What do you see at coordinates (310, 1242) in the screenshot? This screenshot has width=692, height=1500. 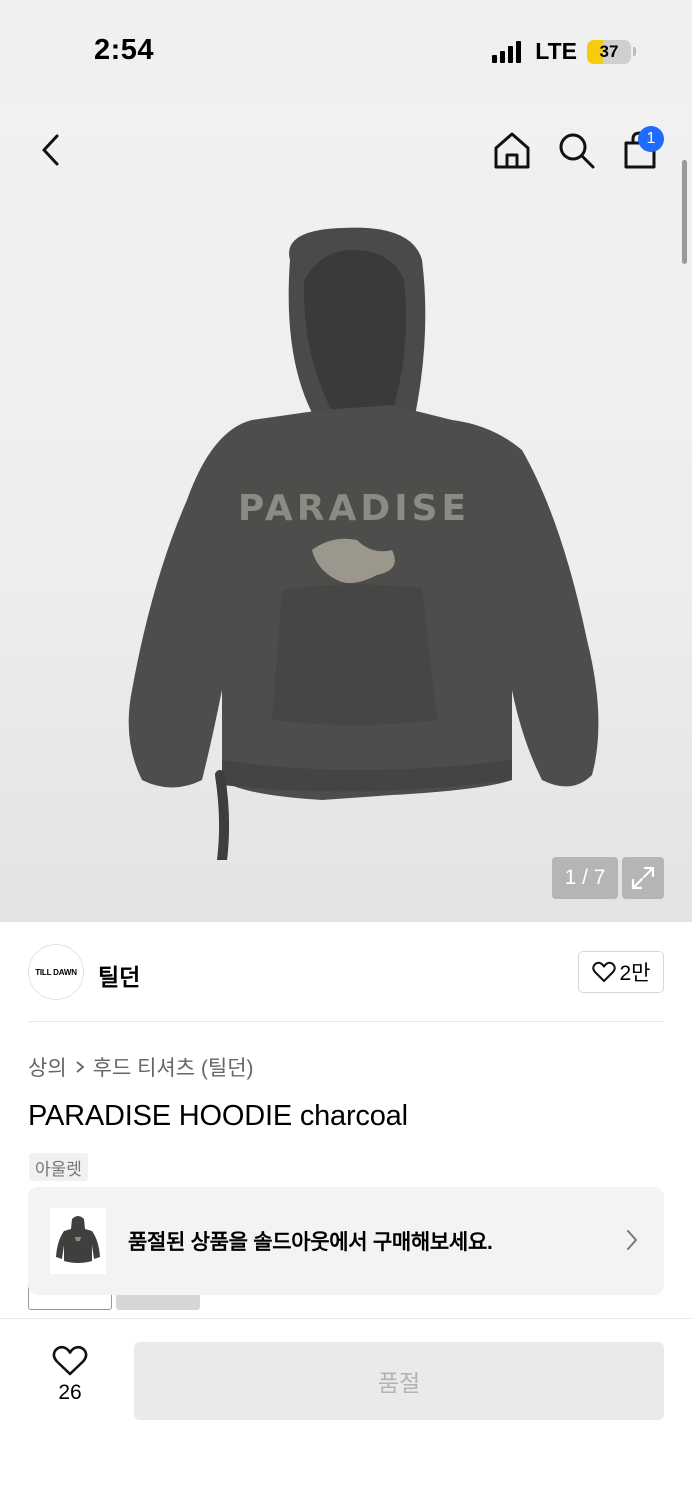 I see `soldout-banner-text: 품절된 상품을 솔드아웃에서 구매해보세요.` at bounding box center [310, 1242].